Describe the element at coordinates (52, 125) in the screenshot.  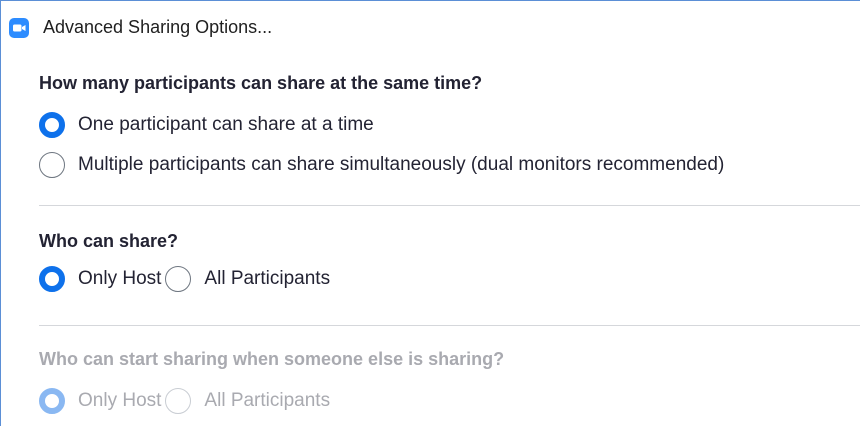
I see `radio-button-selected` at that location.